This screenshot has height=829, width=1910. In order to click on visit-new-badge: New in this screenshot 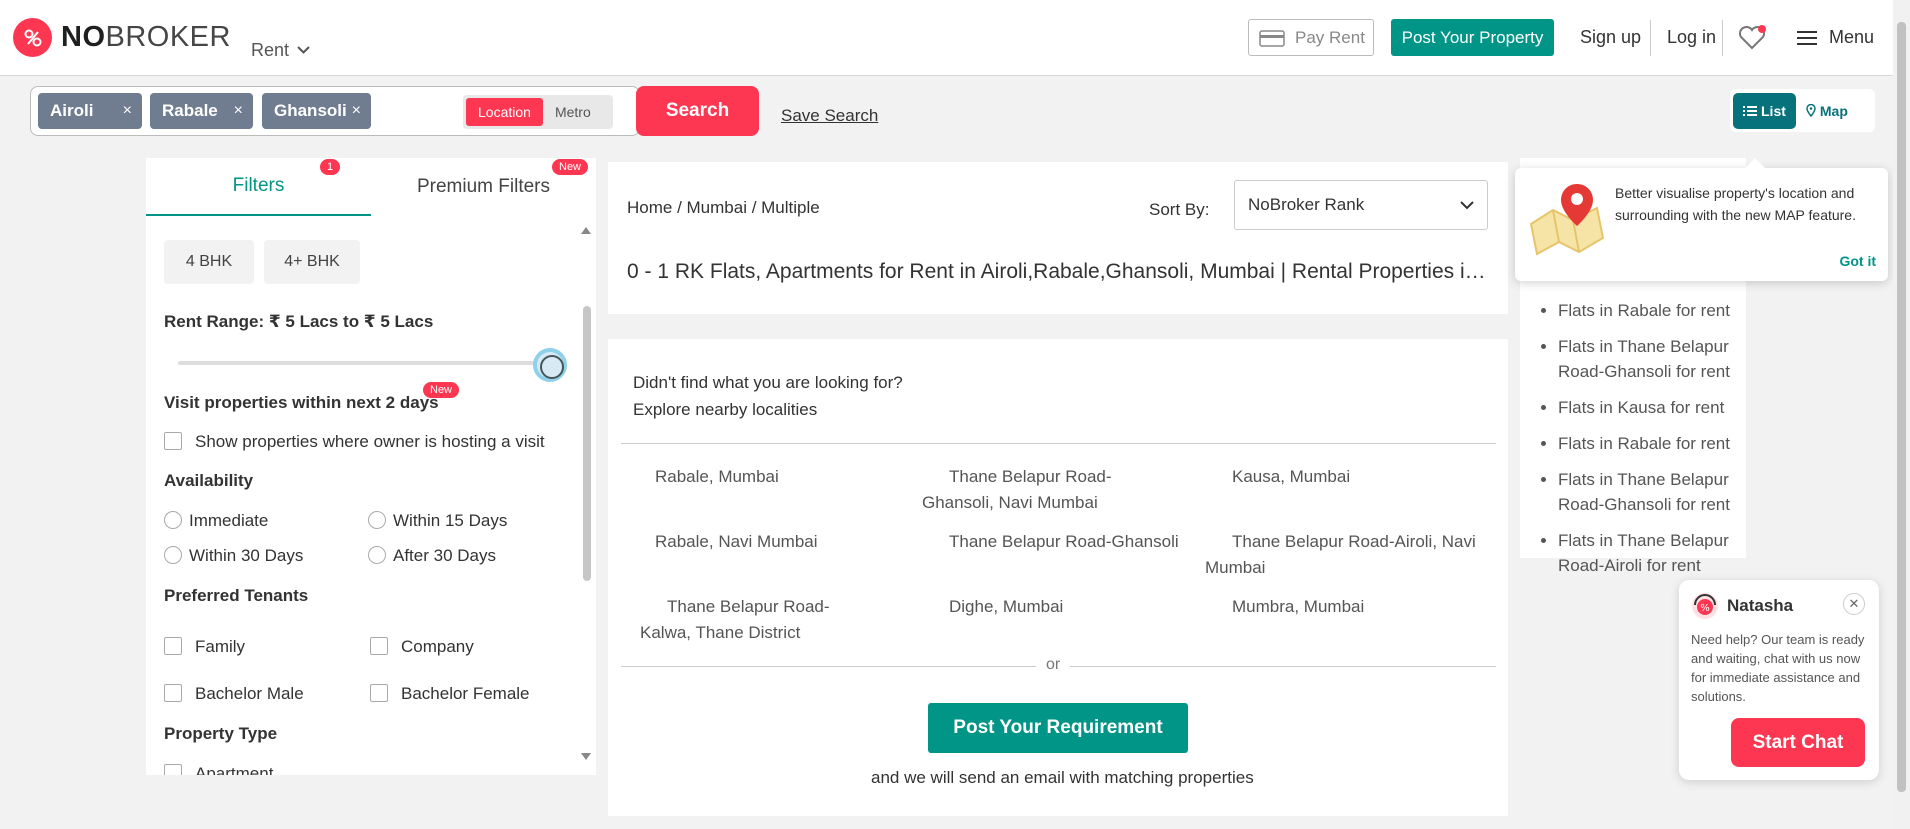, I will do `click(441, 390)`.